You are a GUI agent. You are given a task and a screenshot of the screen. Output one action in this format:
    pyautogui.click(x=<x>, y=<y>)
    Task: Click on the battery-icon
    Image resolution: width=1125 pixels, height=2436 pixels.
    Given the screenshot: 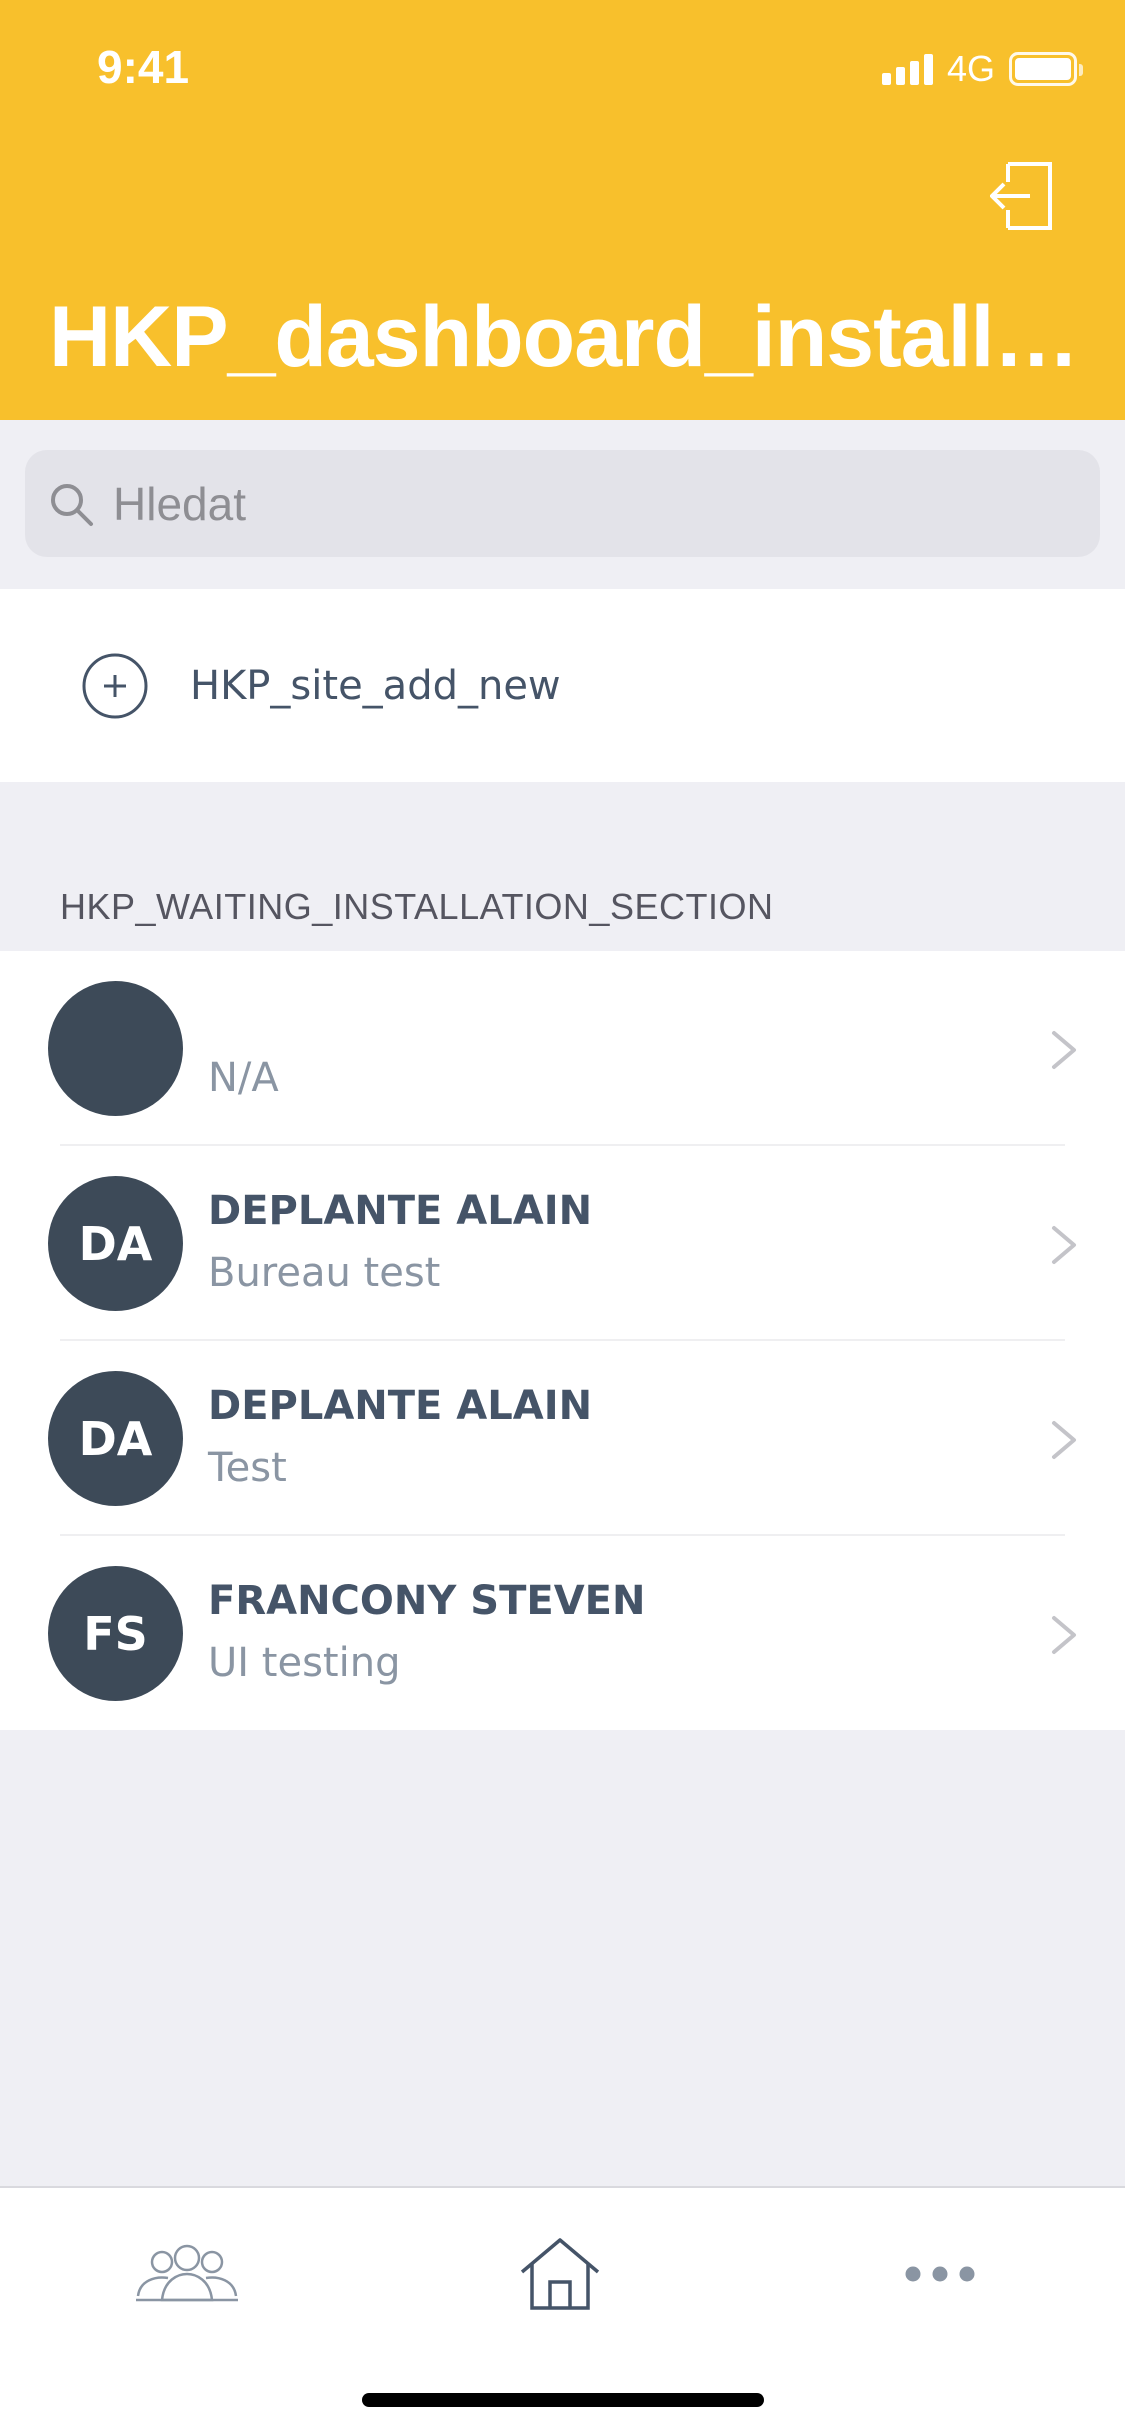 What is the action you would take?
    pyautogui.click(x=1046, y=69)
    